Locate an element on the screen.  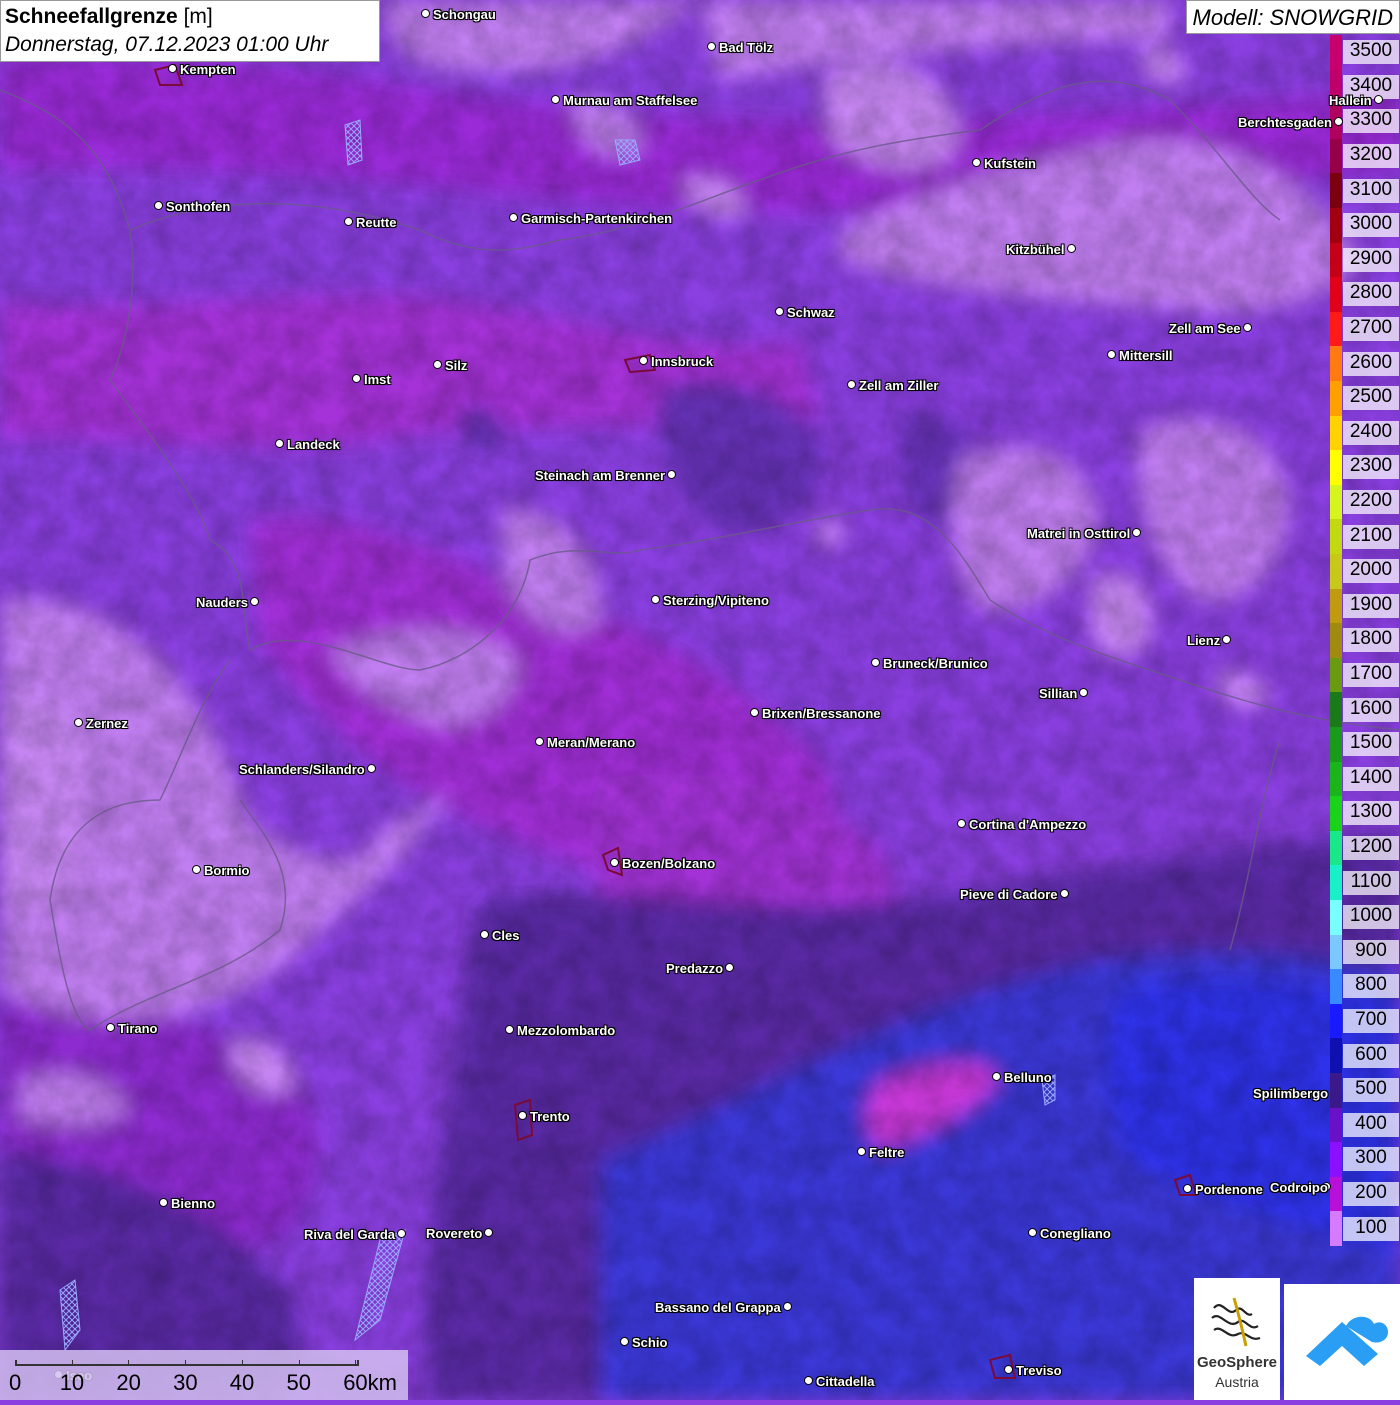
legend-row: 700 is located at coordinates (1365, 1021).